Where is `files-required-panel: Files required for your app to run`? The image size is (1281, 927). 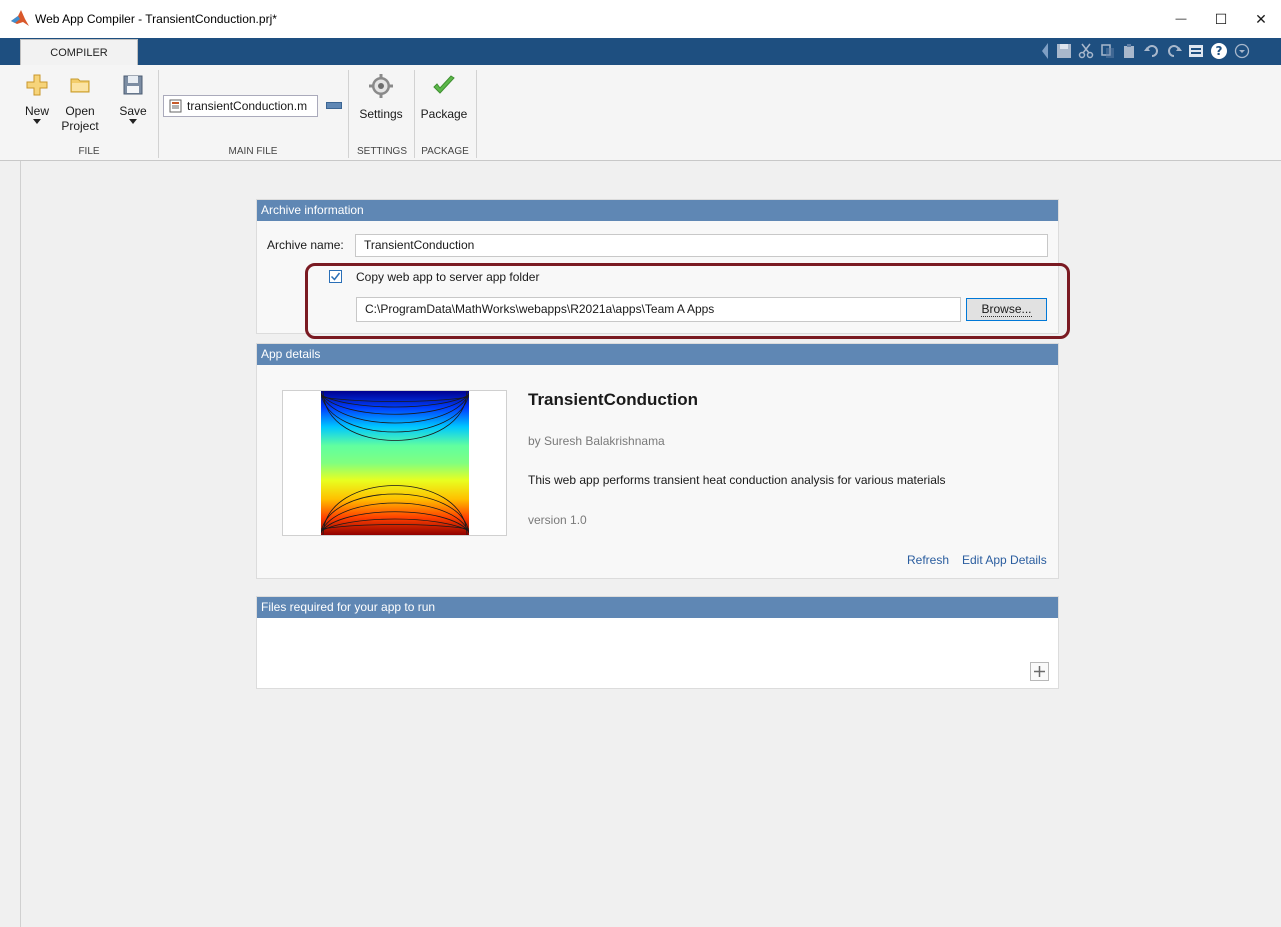
files-required-panel: Files required for your app to run is located at coordinates (657, 642).